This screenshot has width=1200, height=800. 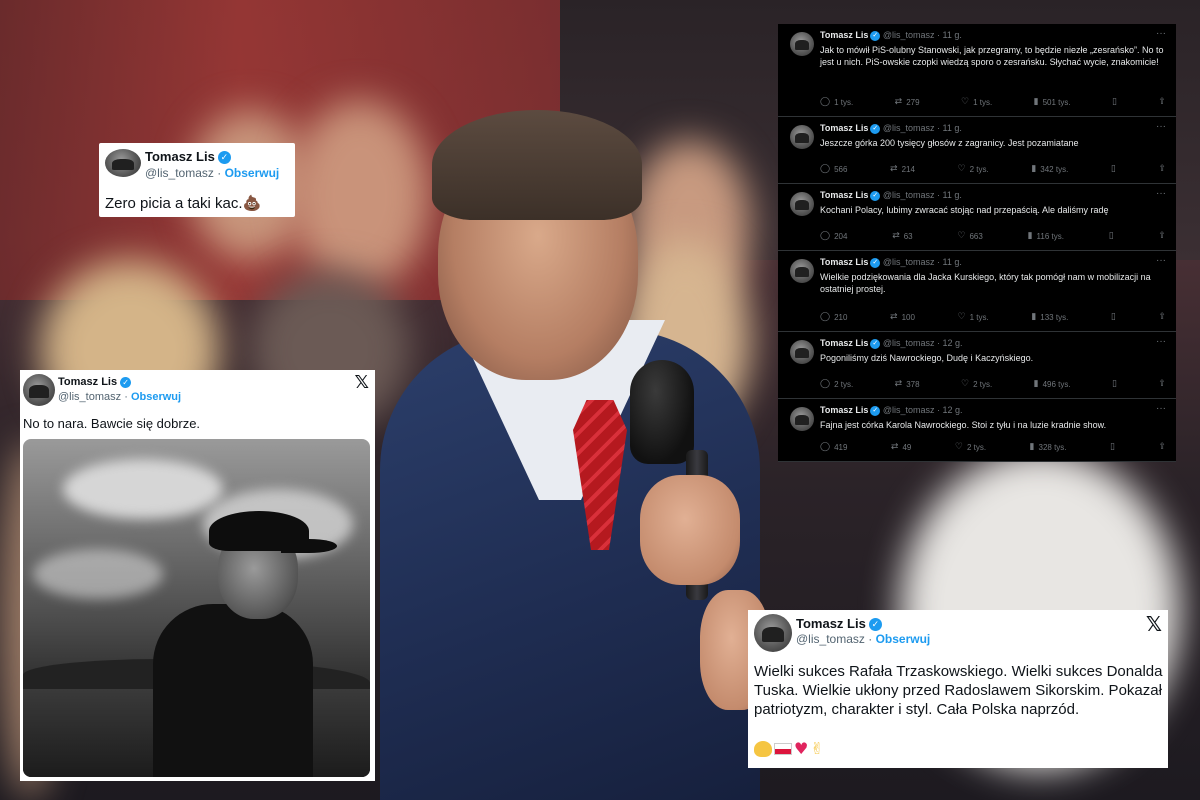 What do you see at coordinates (1046, 236) in the screenshot?
I see `views-button: ▮ 116 tys.` at bounding box center [1046, 236].